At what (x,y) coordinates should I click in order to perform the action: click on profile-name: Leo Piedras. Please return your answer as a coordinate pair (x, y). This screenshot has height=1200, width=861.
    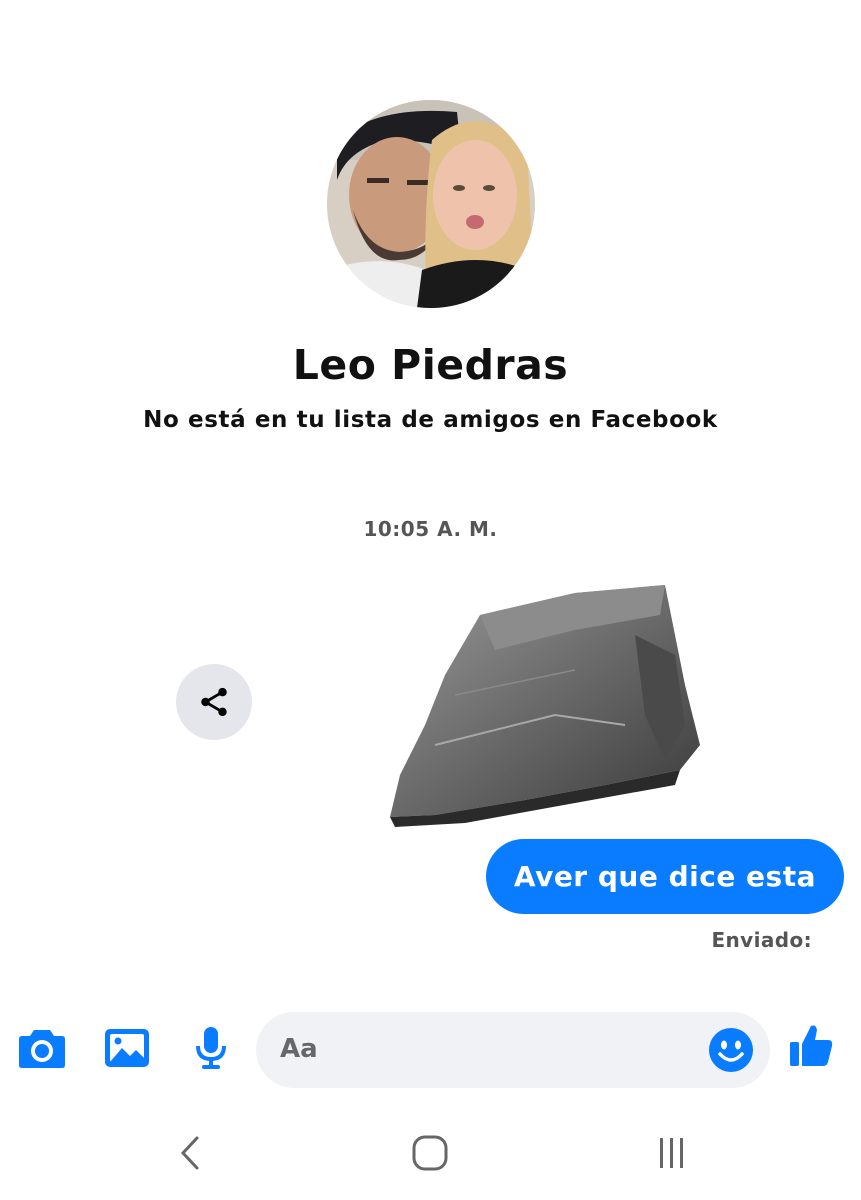
    Looking at the image, I should click on (430, 365).